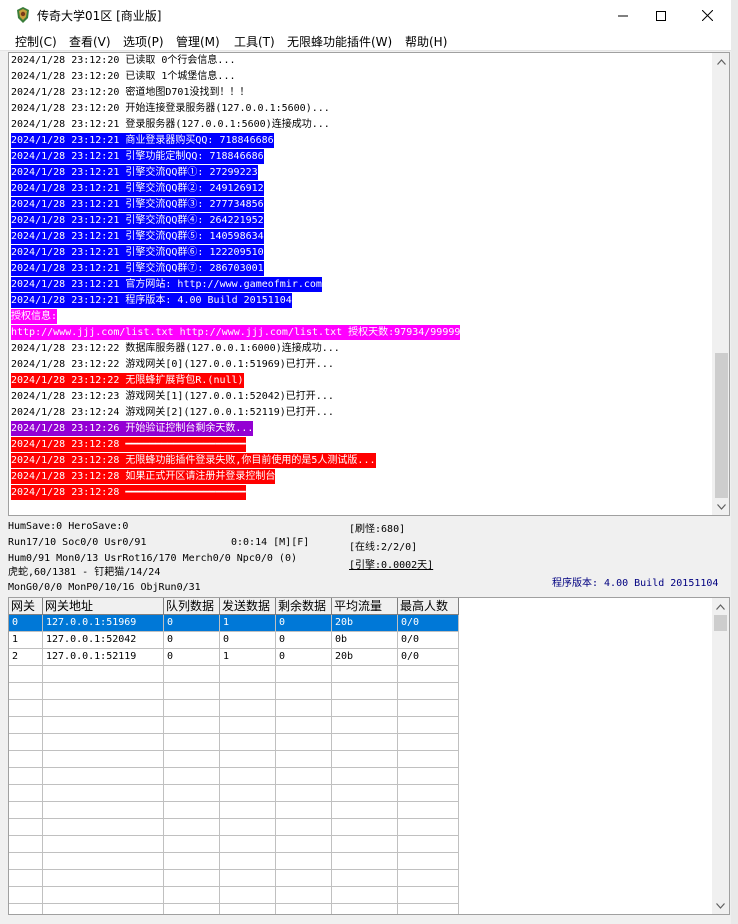 This screenshot has height=924, width=738. I want to click on header-col-max-users: 最高人数, so click(428, 606).